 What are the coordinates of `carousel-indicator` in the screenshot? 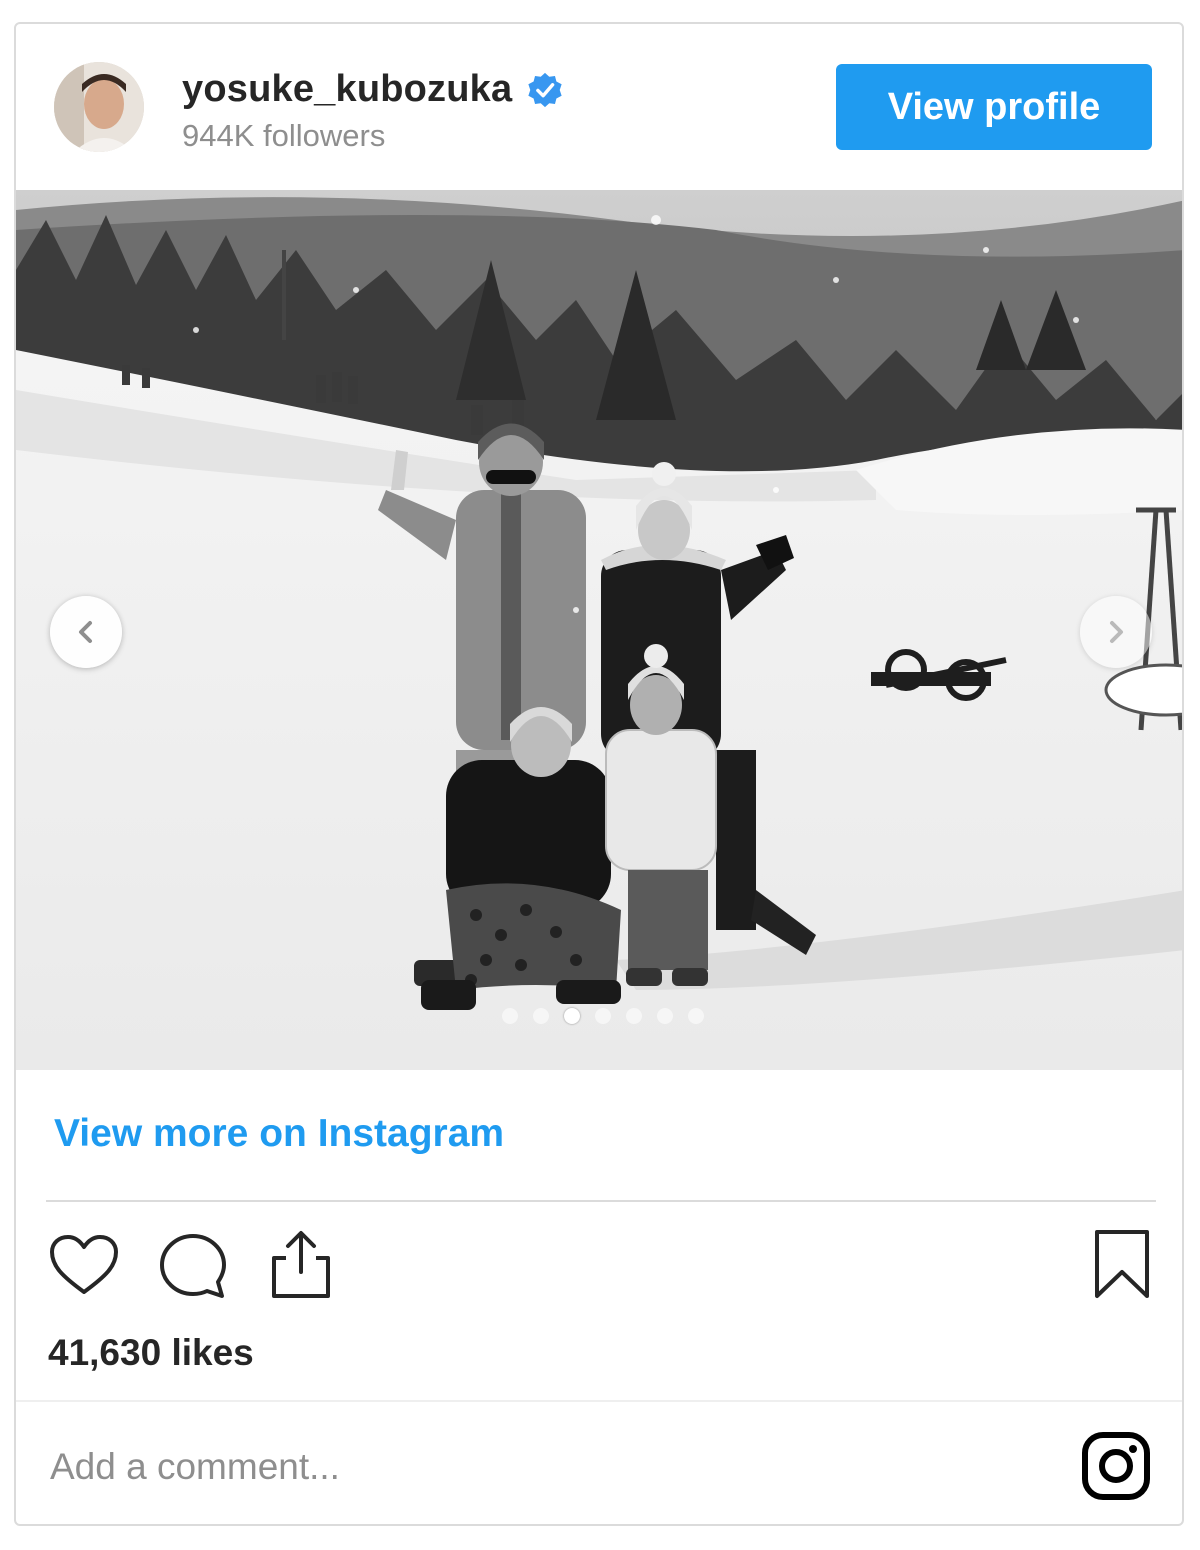 It's located at (603, 1016).